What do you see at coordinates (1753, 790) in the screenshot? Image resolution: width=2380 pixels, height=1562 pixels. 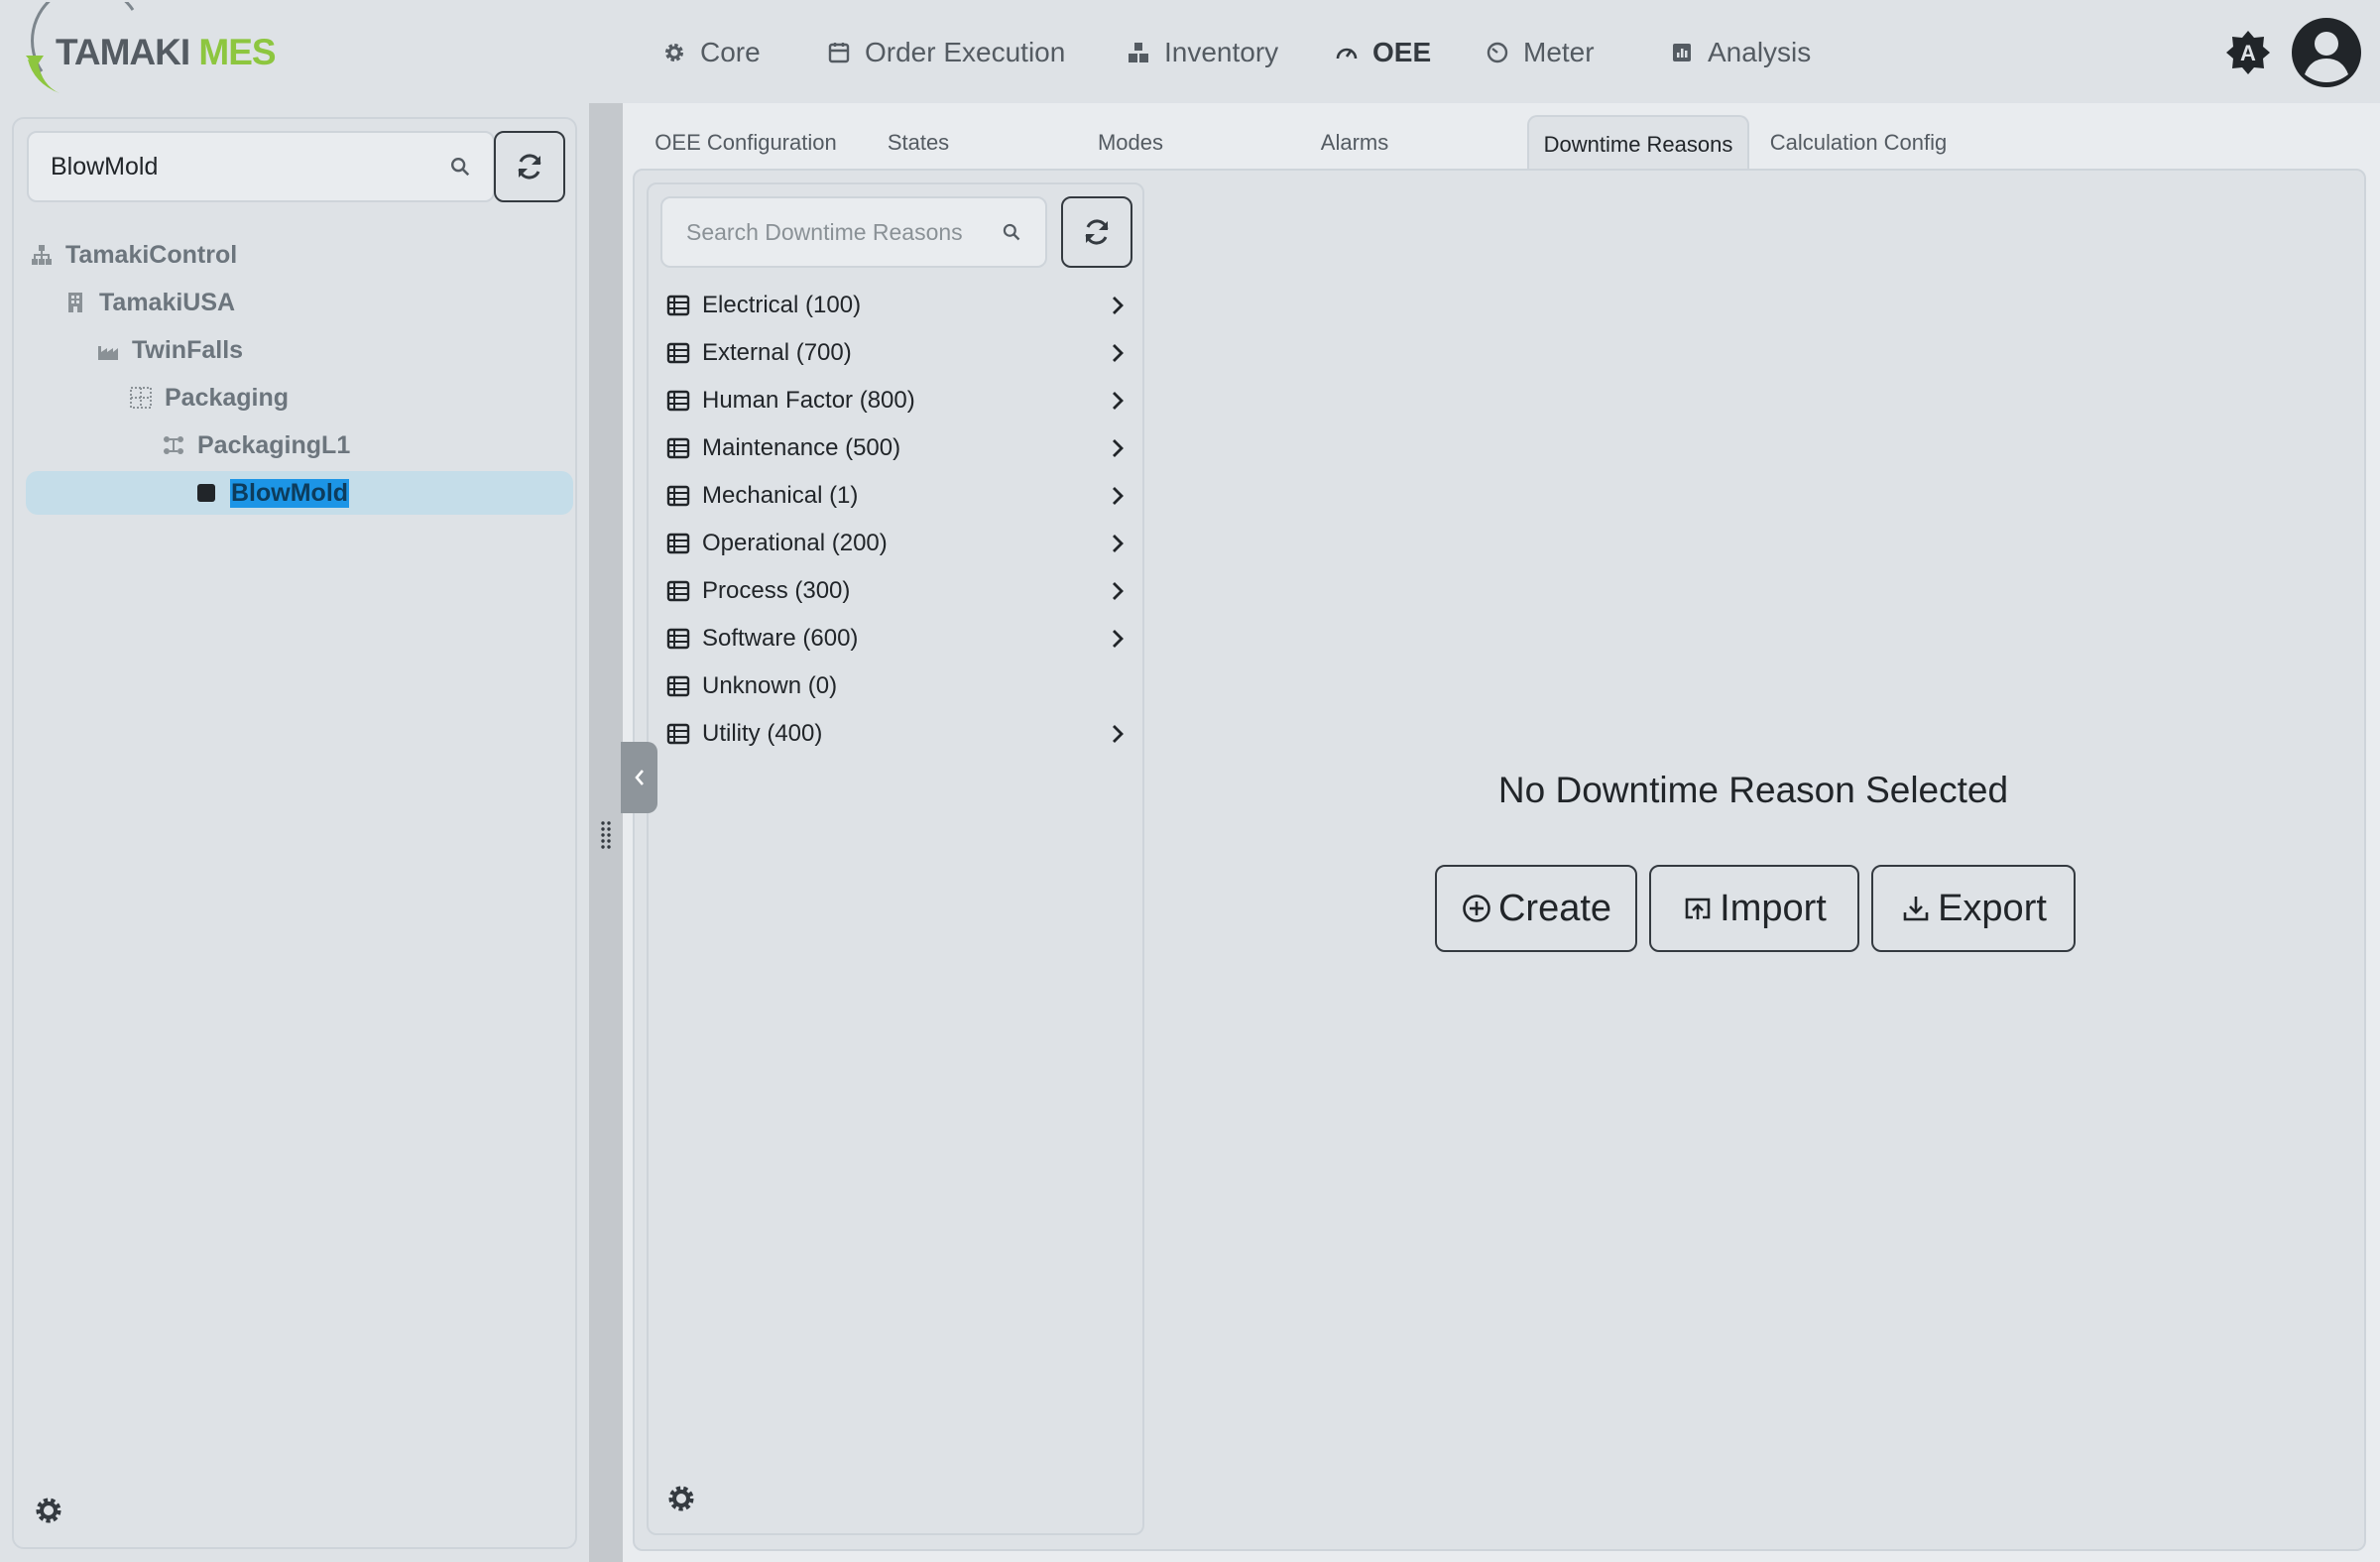 I see `empty-state-title: No Downtime Reason Selected` at bounding box center [1753, 790].